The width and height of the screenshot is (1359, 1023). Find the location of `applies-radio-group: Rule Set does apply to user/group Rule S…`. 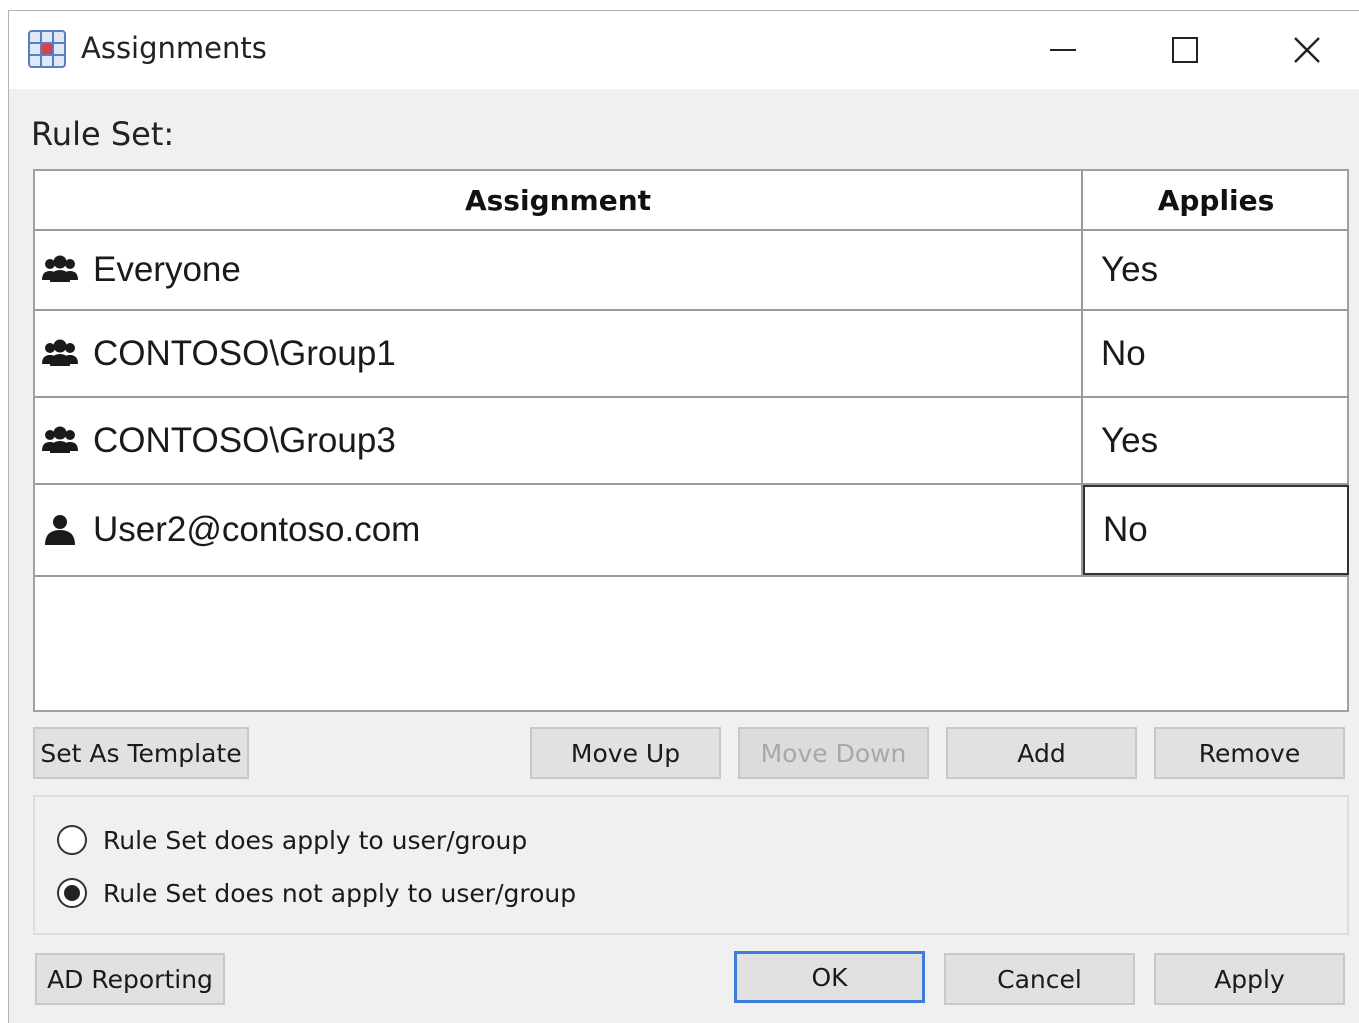

applies-radio-group: Rule Set does apply to user/group Rule S… is located at coordinates (691, 865).